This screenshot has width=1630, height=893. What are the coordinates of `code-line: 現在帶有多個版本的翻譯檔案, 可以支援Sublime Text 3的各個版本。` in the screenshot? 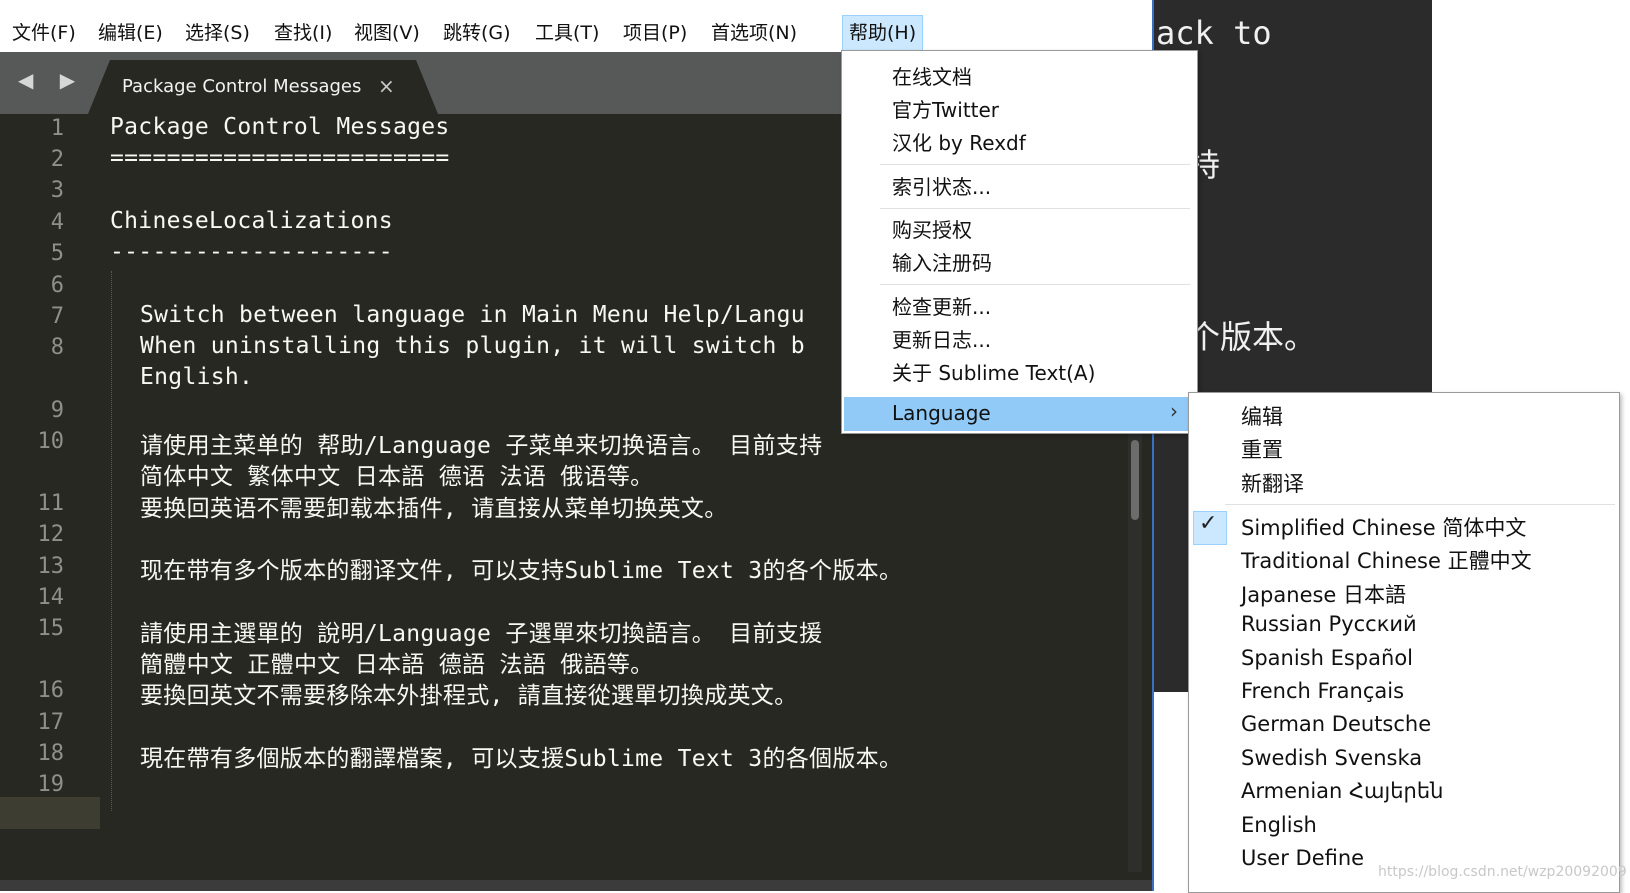 It's located at (521, 759).